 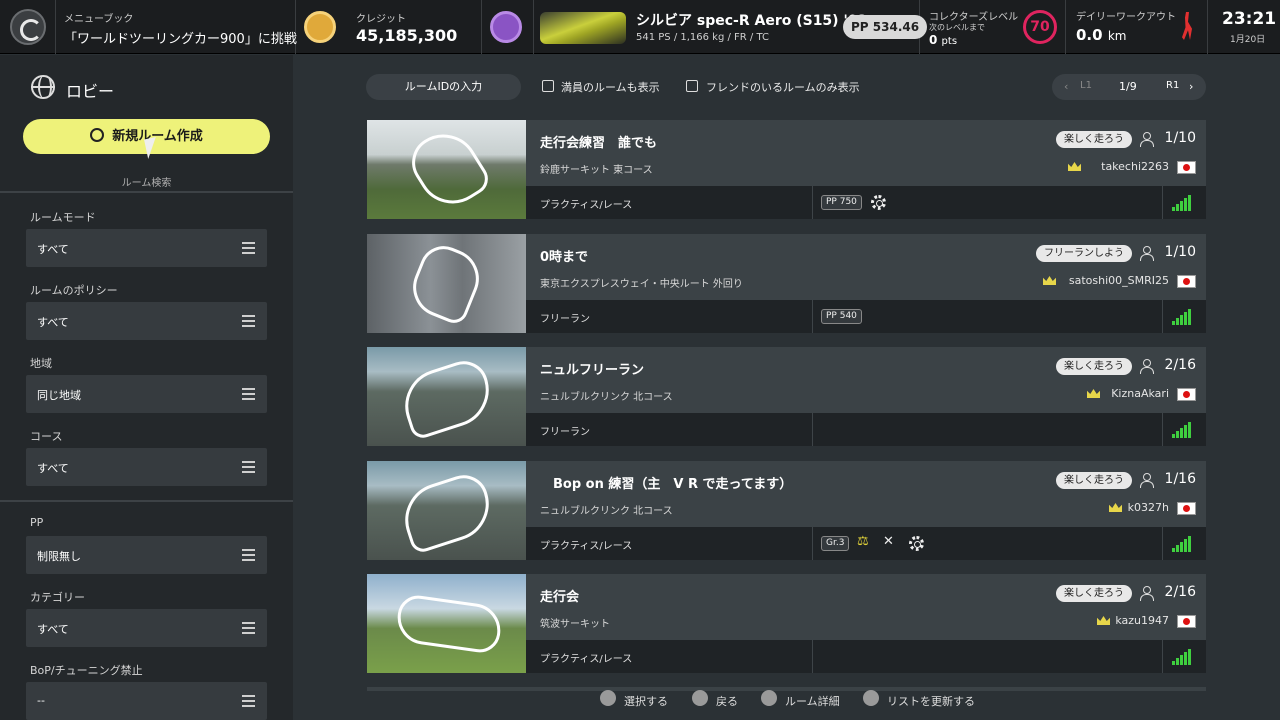 What do you see at coordinates (157, 136) in the screenshot?
I see `create-room-label: 新規ルーム作成` at bounding box center [157, 136].